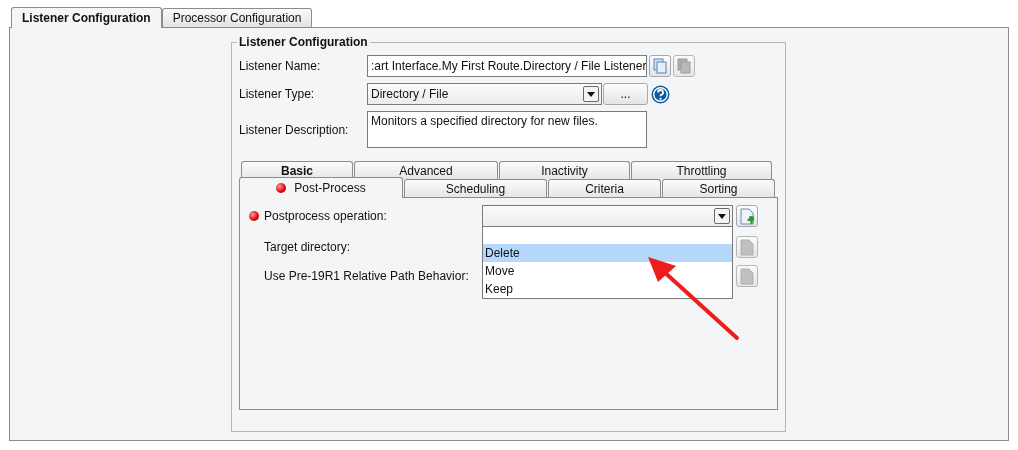 Image resolution: width=1018 pixels, height=450 pixels. Describe the element at coordinates (564, 170) in the screenshot. I see `tab: Inactivity` at that location.